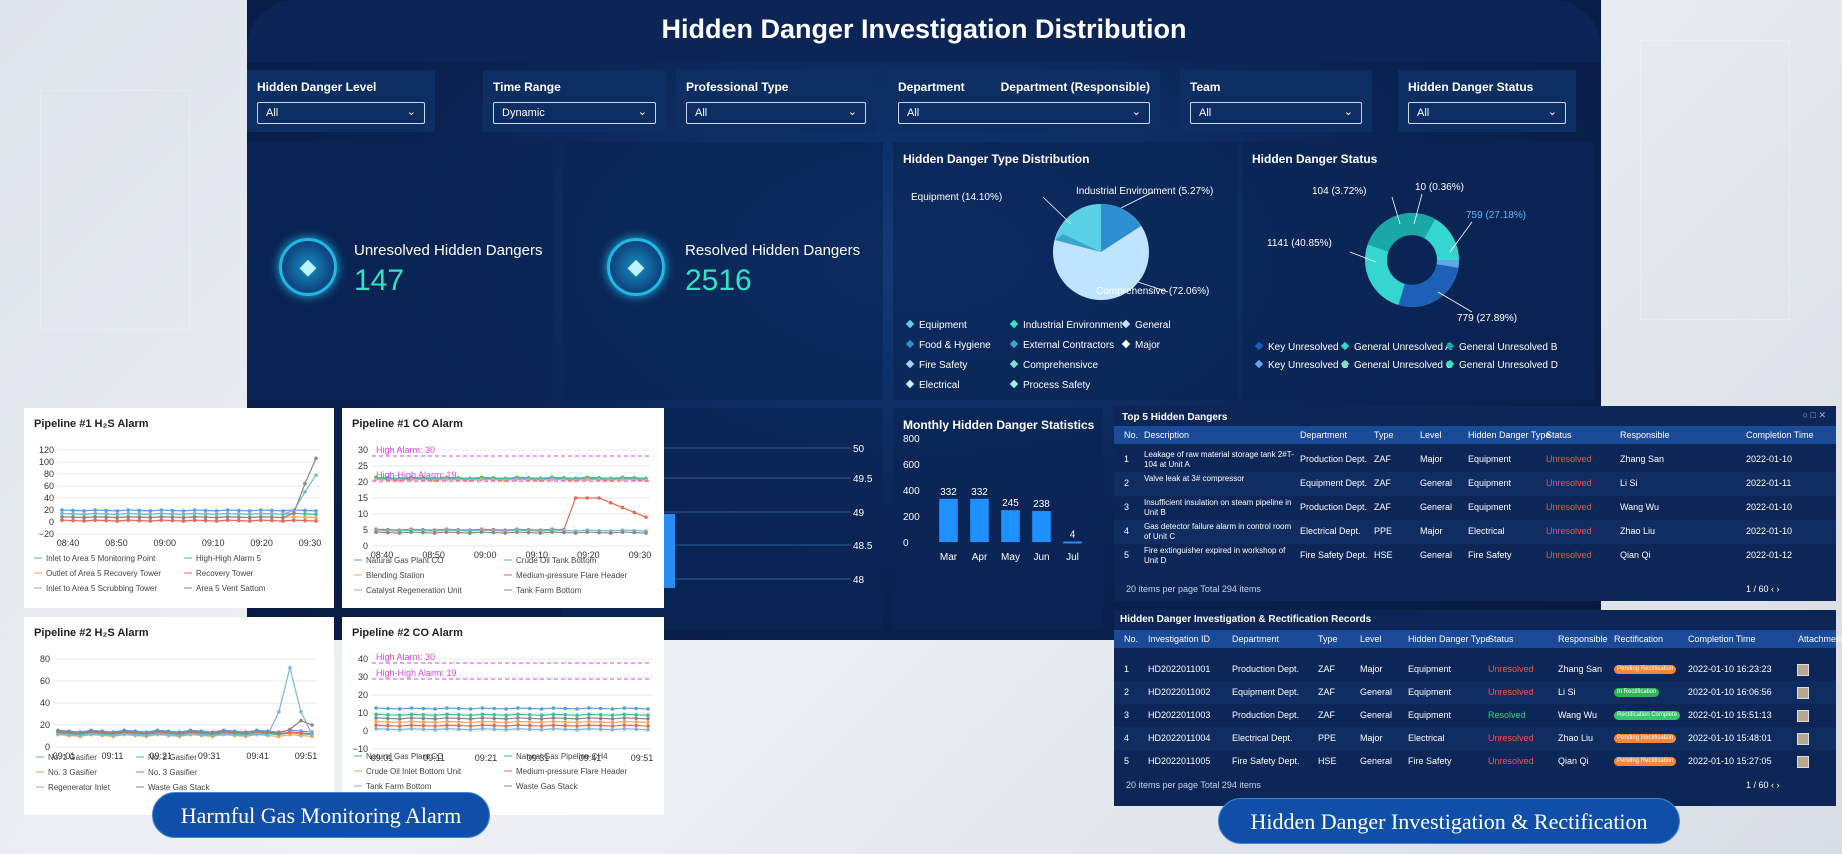  Describe the element at coordinates (1179, 737) in the screenshot. I see `table-cell: HD2022011004` at that location.